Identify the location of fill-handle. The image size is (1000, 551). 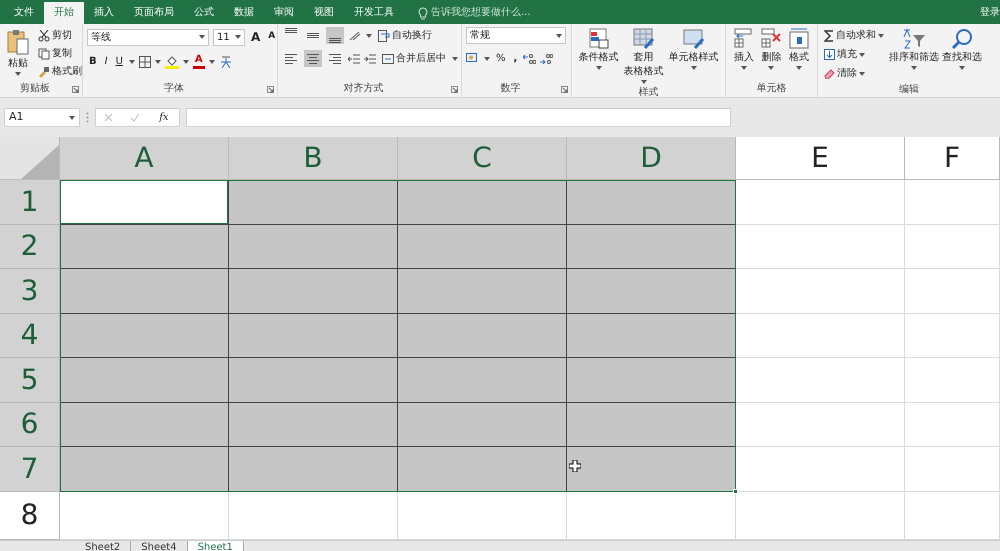
(735, 491).